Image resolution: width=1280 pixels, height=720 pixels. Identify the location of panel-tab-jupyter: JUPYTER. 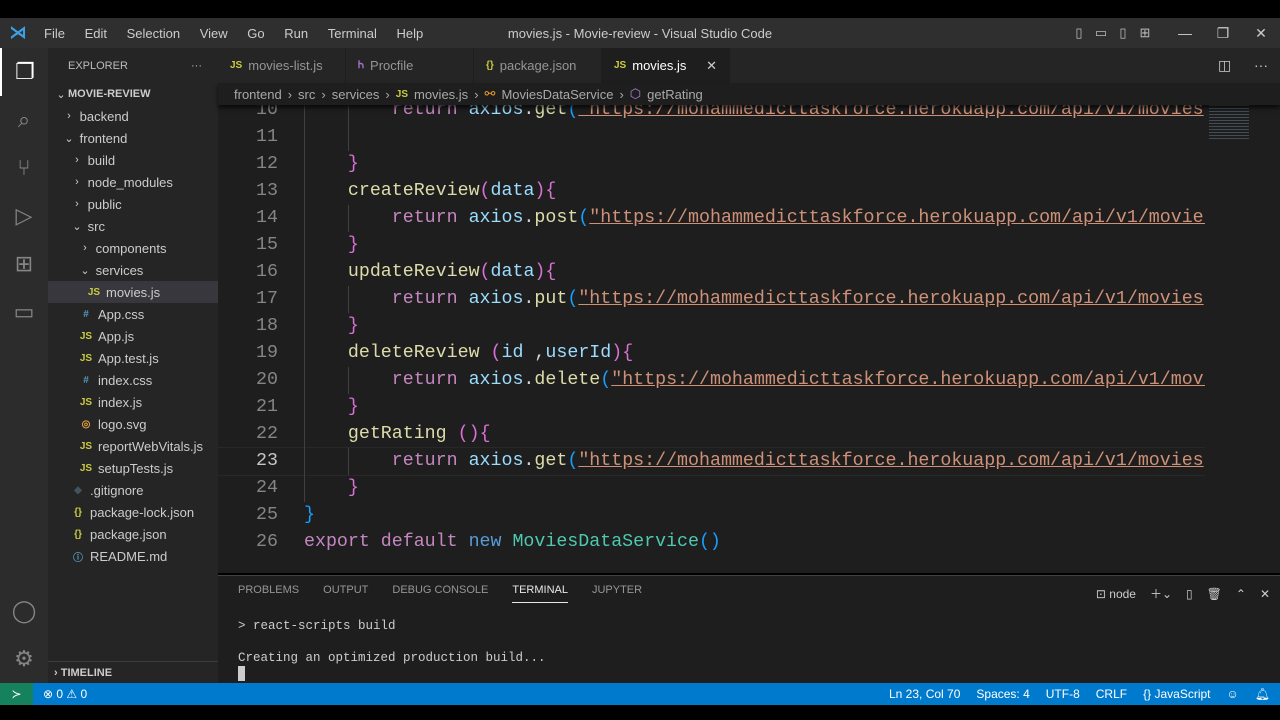
(617, 593).